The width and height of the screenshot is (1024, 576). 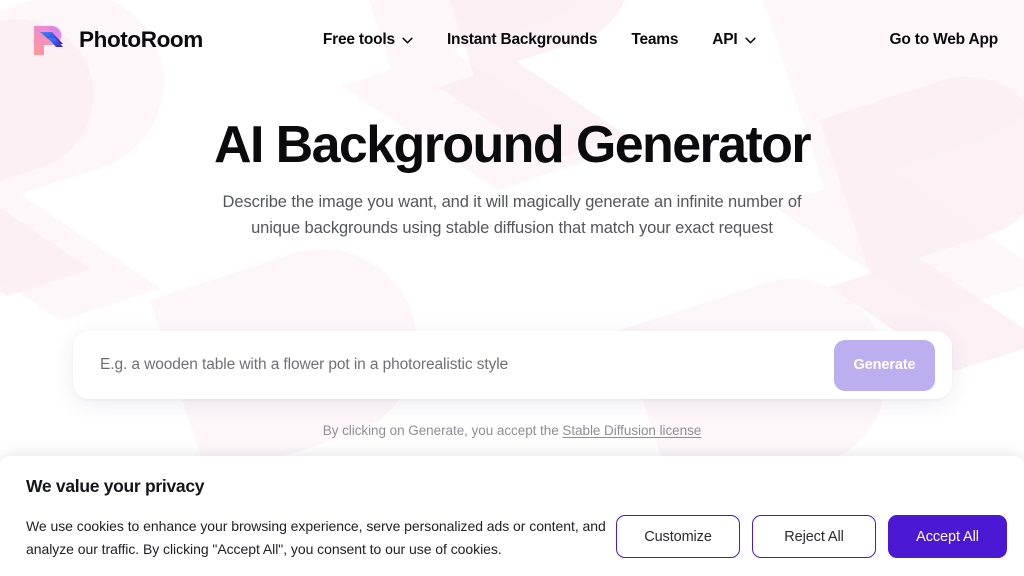 I want to click on brand-logo-link: PhotoRoom, so click(x=115, y=40).